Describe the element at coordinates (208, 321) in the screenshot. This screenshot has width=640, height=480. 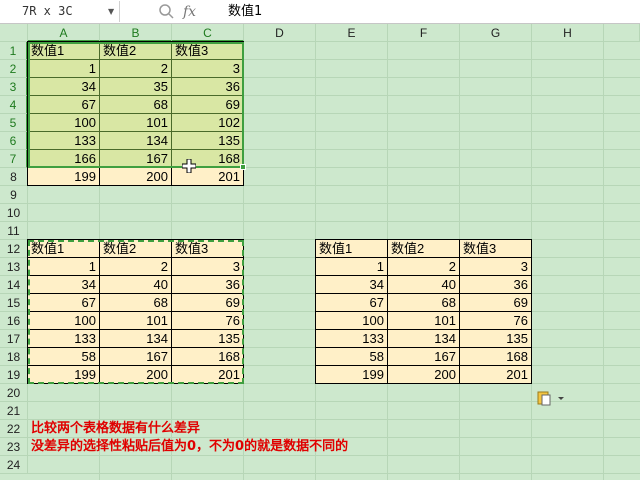
I see `table2-data-cell: 76` at that location.